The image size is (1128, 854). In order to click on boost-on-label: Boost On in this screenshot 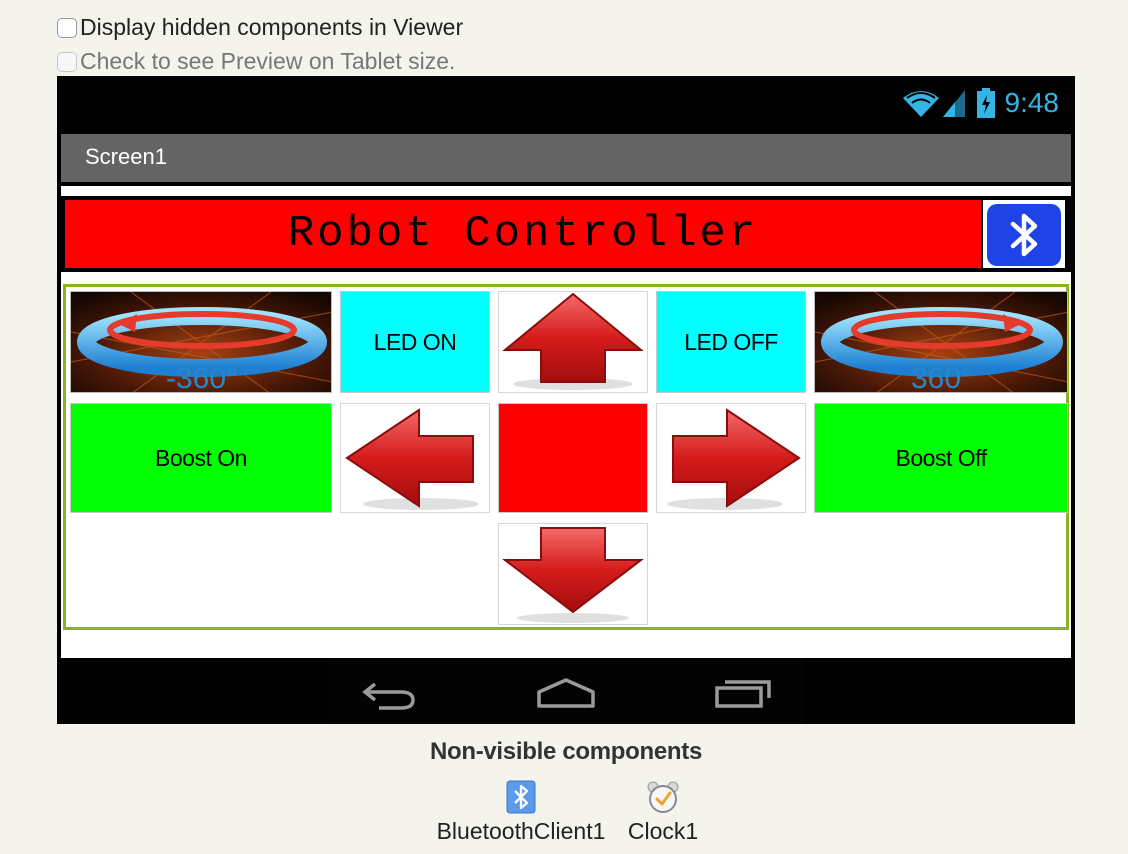, I will do `click(201, 457)`.